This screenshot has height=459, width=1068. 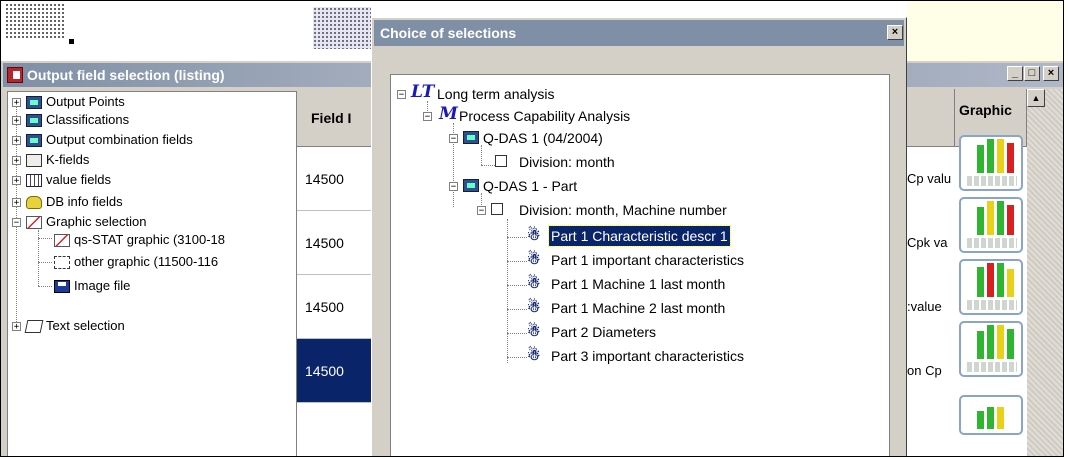 What do you see at coordinates (647, 260) in the screenshot?
I see `tree-item-label: Part 1 important characteristics` at bounding box center [647, 260].